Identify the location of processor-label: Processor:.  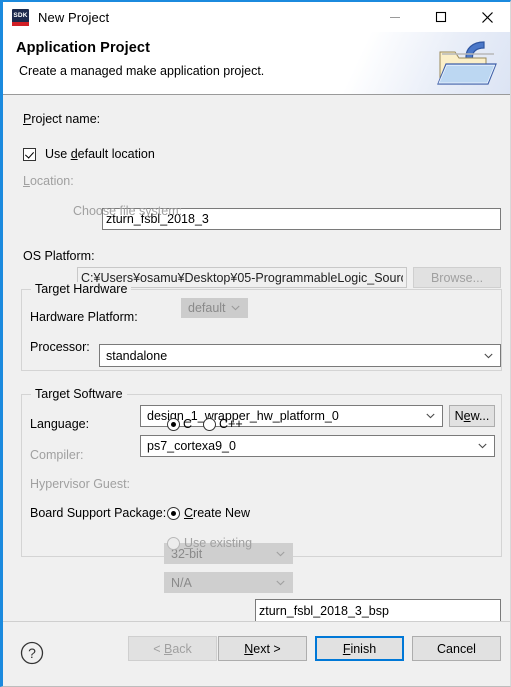
(60, 347).